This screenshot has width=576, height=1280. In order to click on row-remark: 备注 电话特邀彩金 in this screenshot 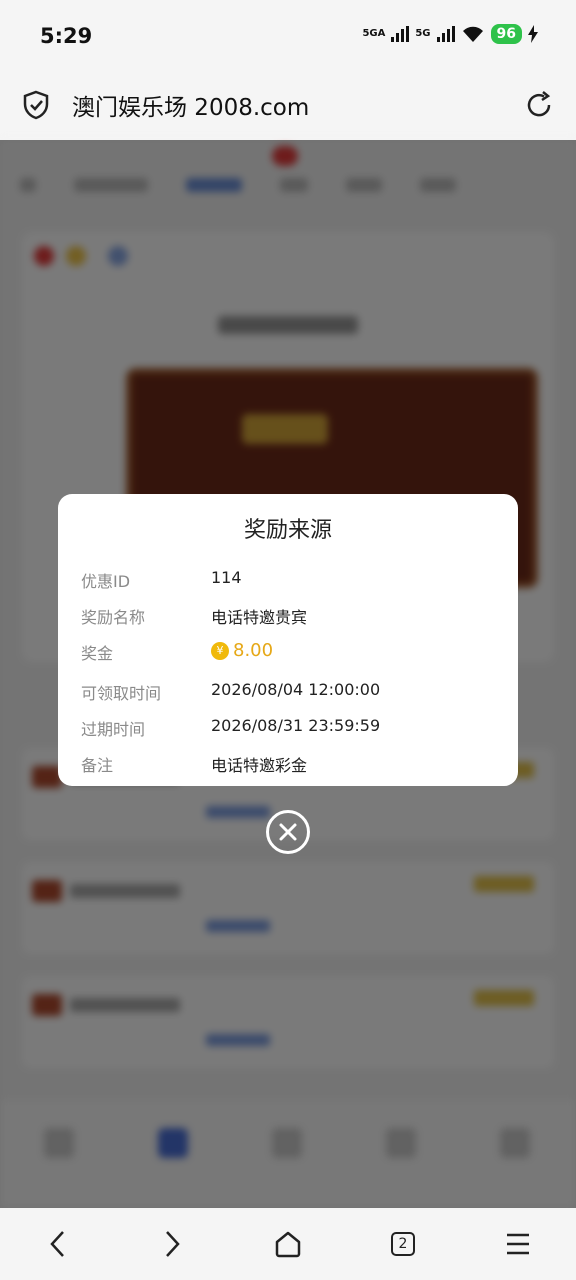, I will do `click(288, 762)`.